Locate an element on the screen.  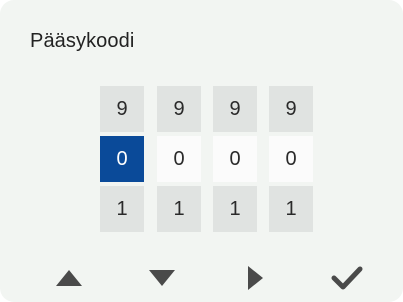
confirm-button is located at coordinates (347, 278).